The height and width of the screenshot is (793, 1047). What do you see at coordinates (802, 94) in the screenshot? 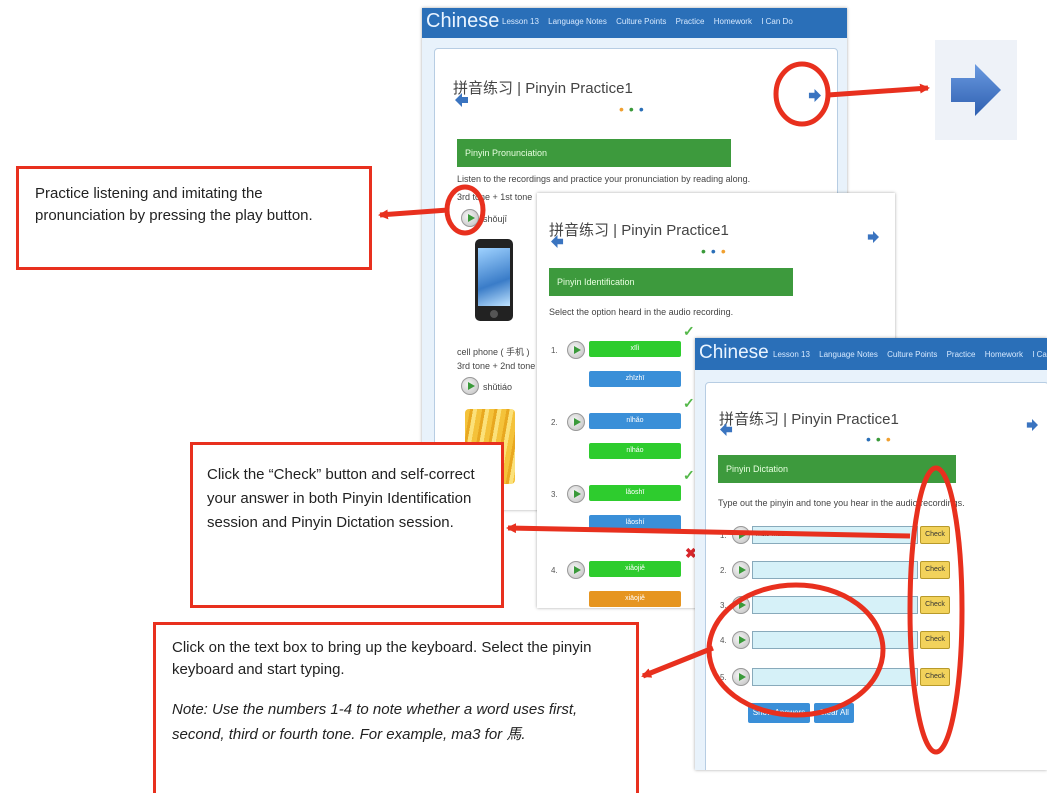
I see `highlight-circle-next` at bounding box center [802, 94].